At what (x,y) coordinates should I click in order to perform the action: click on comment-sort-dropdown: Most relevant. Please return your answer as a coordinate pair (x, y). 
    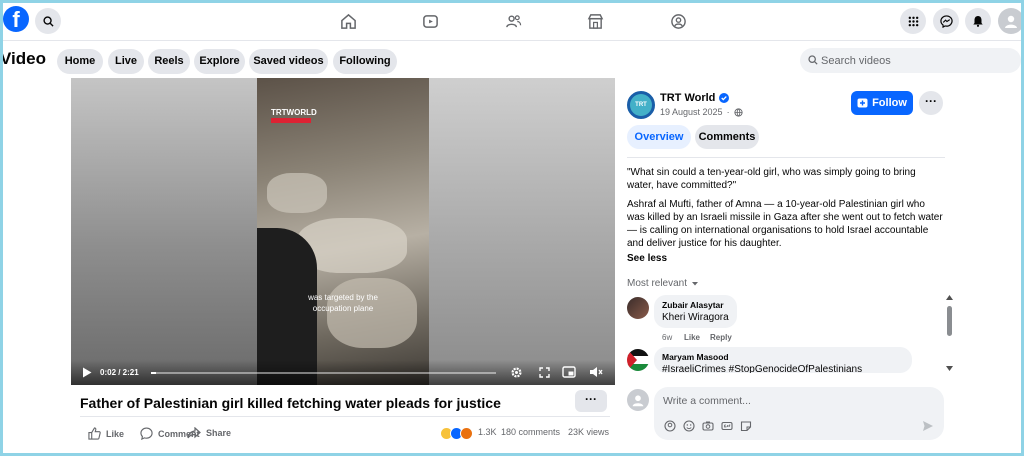
    Looking at the image, I should click on (663, 283).